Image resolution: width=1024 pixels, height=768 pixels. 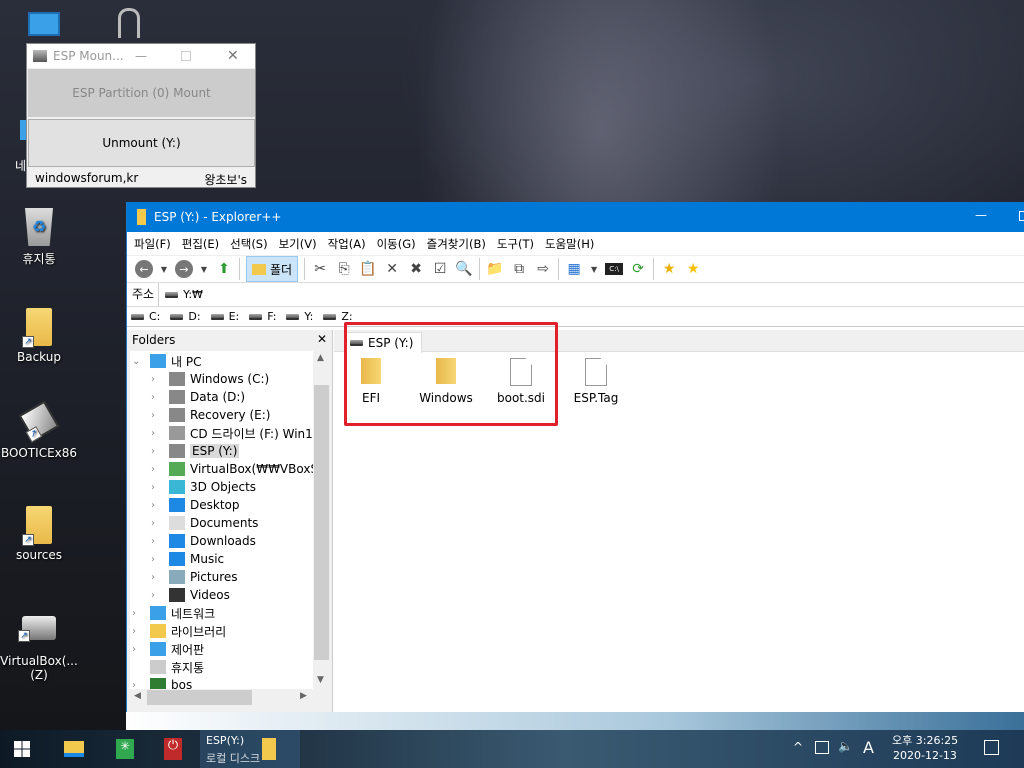 I want to click on tree-item-videos: › Videos, so click(x=190, y=595).